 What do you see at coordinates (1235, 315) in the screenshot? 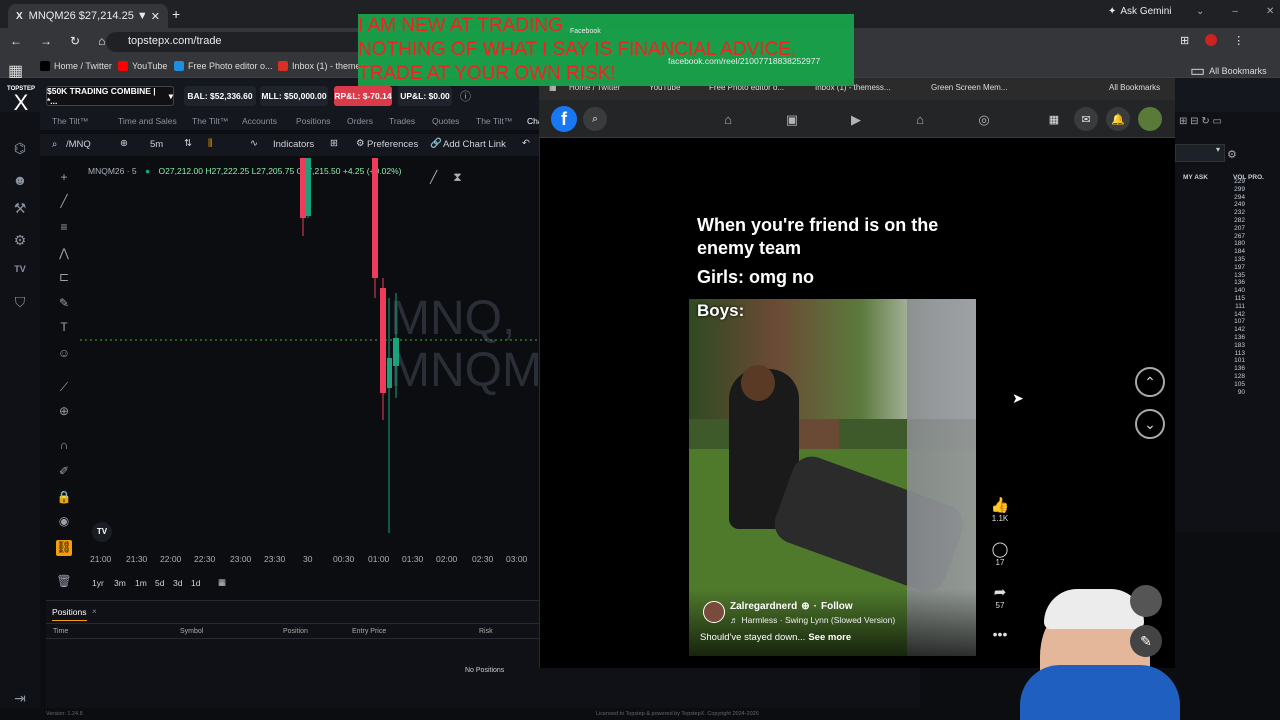
I see `dom-cell: 142` at bounding box center [1235, 315].